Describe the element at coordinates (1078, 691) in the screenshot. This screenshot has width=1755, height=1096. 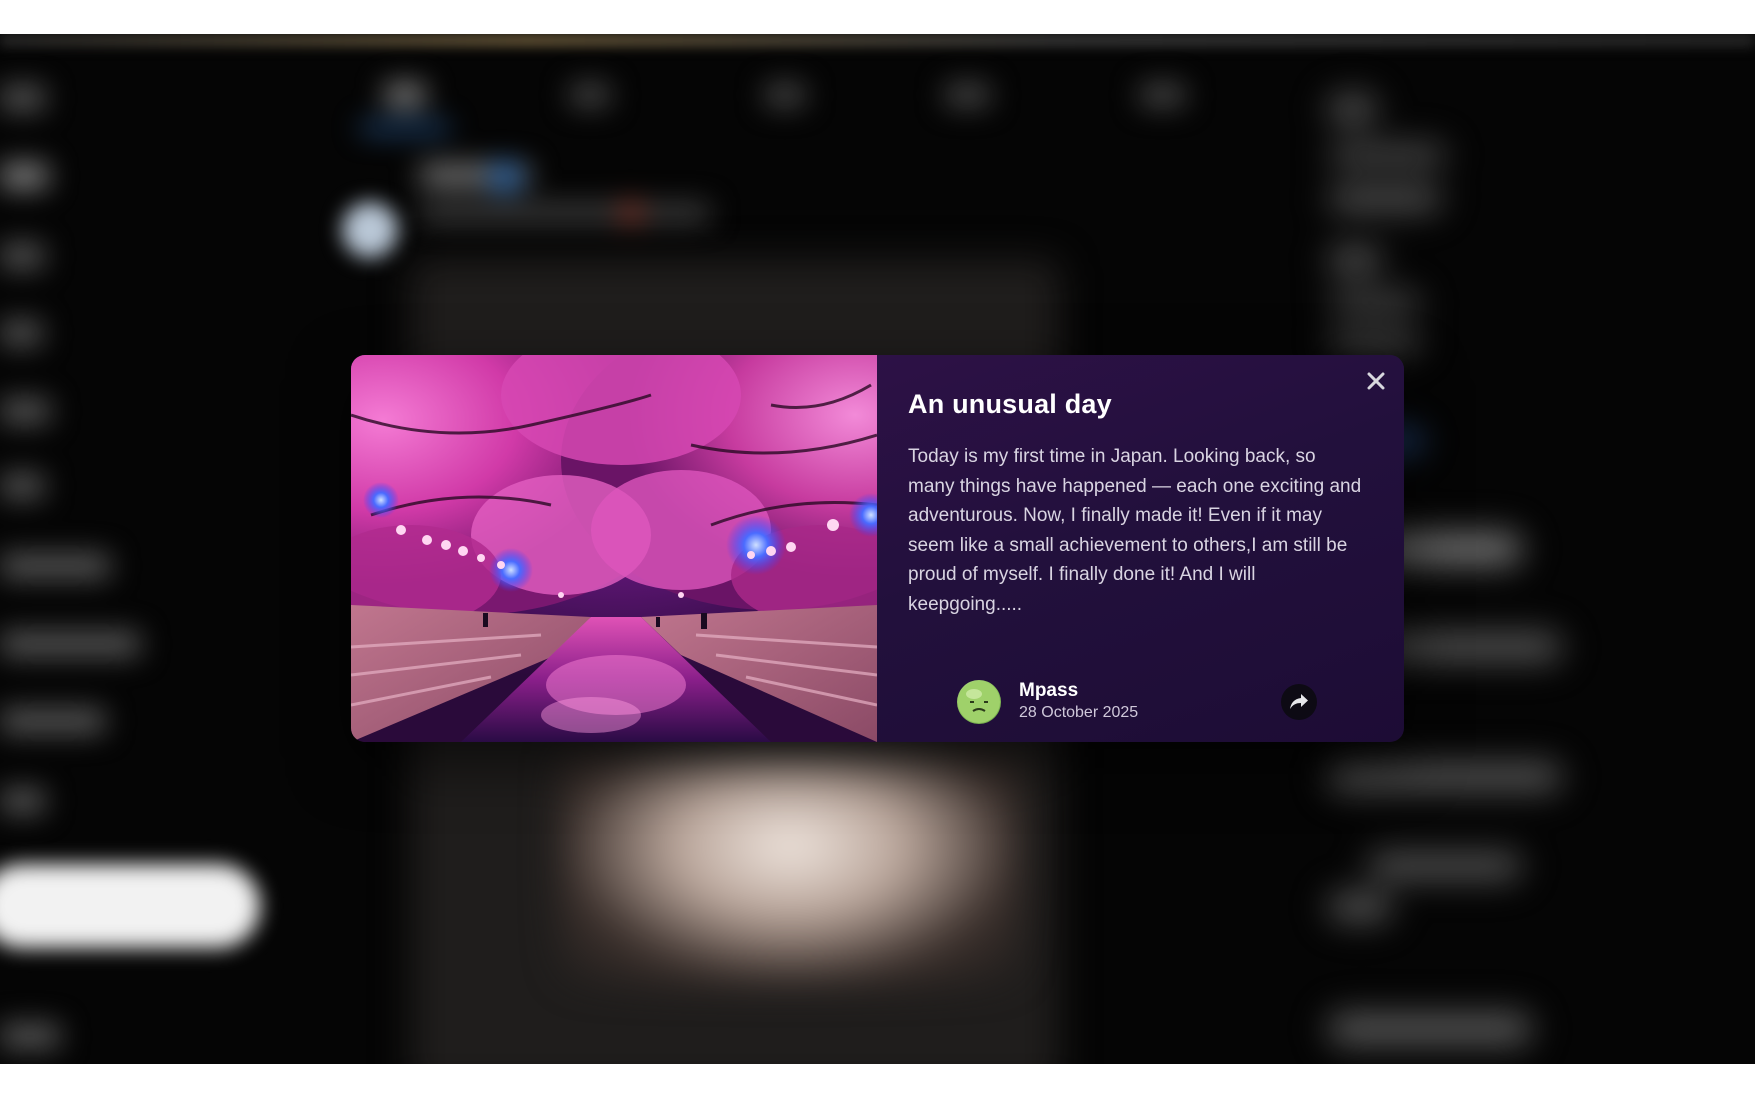
I see `author-name: Mpass` at that location.